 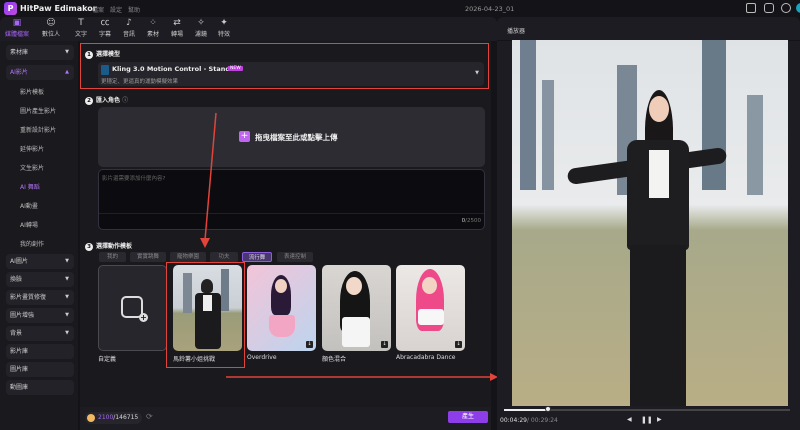 What do you see at coordinates (516, 31) in the screenshot?
I see `preview-title: 播放器` at bounding box center [516, 31].